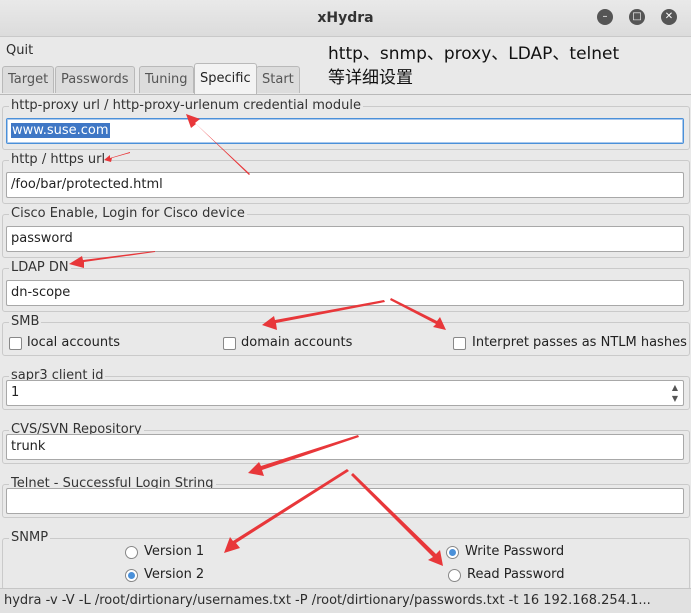 This screenshot has height=613, width=691. Describe the element at coordinates (229, 343) in the screenshot. I see `domain-accounts-checkbox` at that location.